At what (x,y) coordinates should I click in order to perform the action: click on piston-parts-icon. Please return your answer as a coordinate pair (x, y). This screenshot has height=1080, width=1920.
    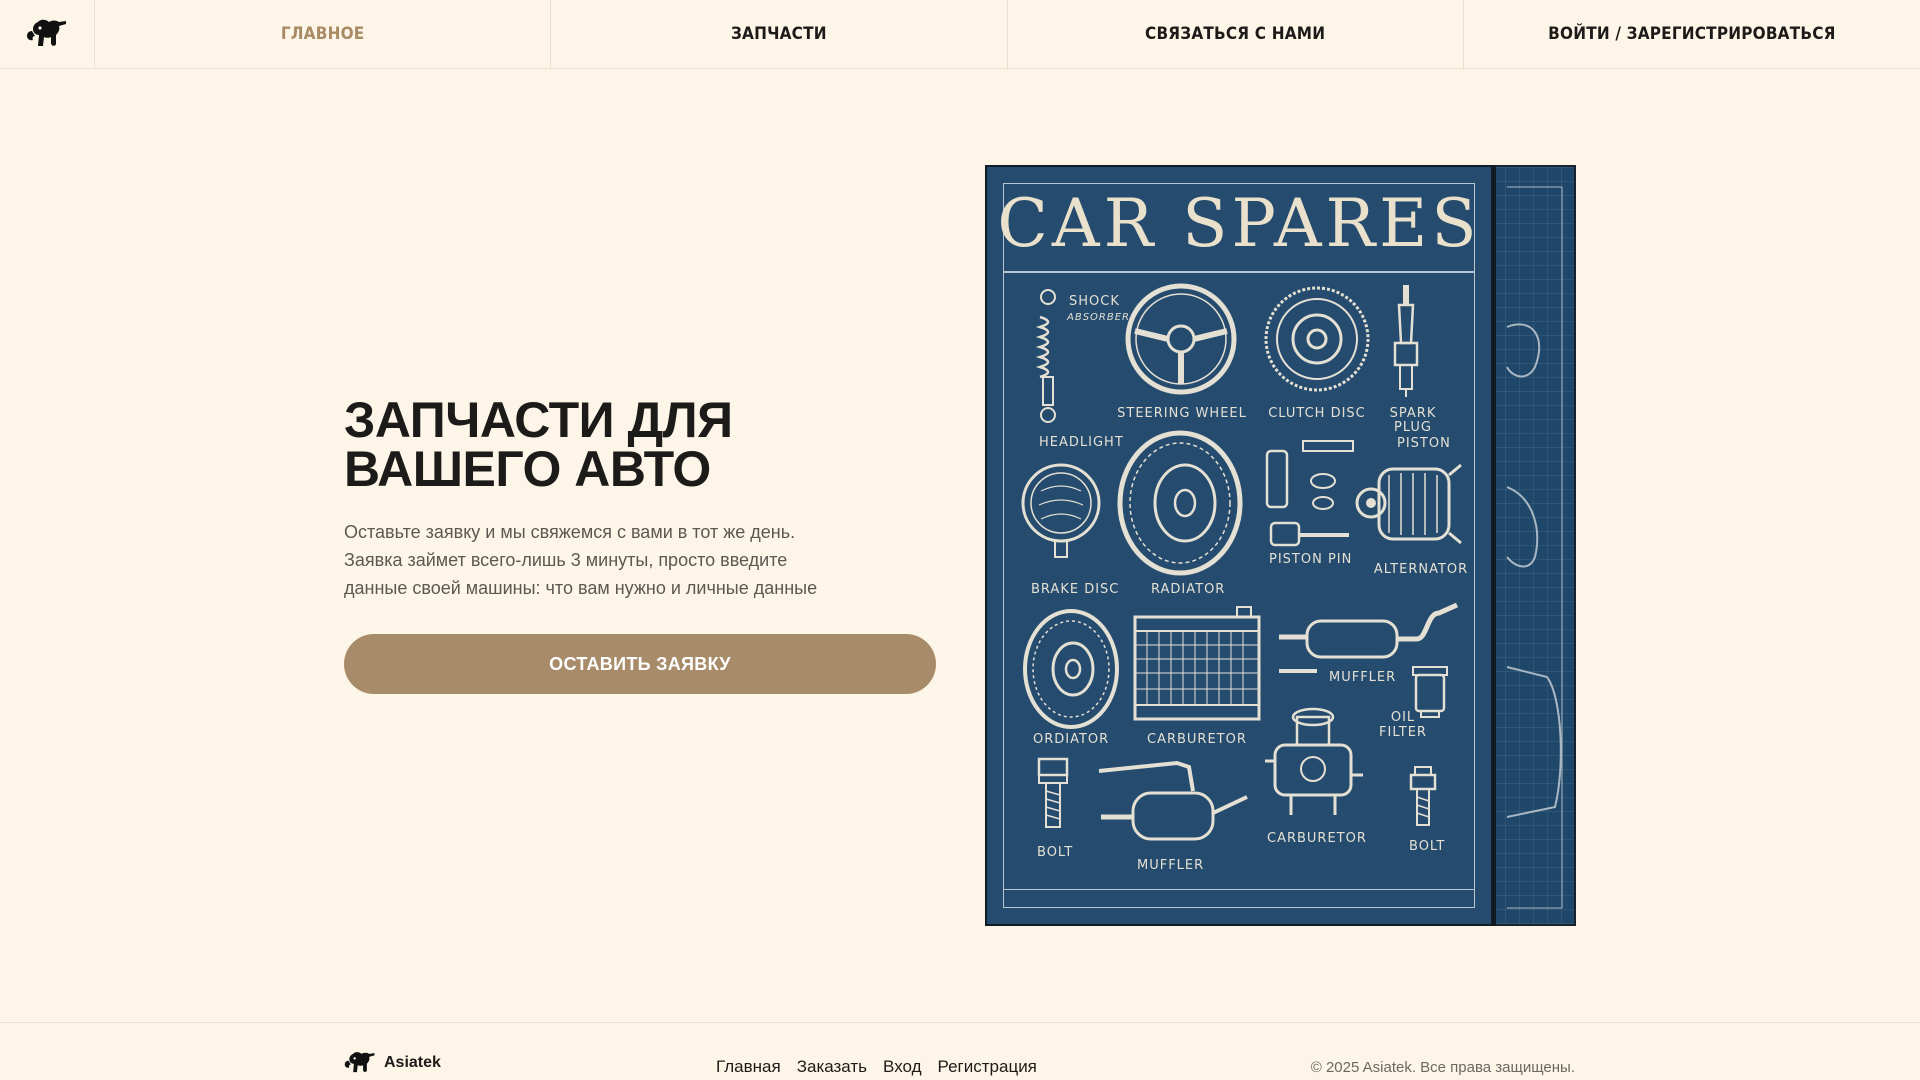
    Looking at the image, I should click on (1309, 493).